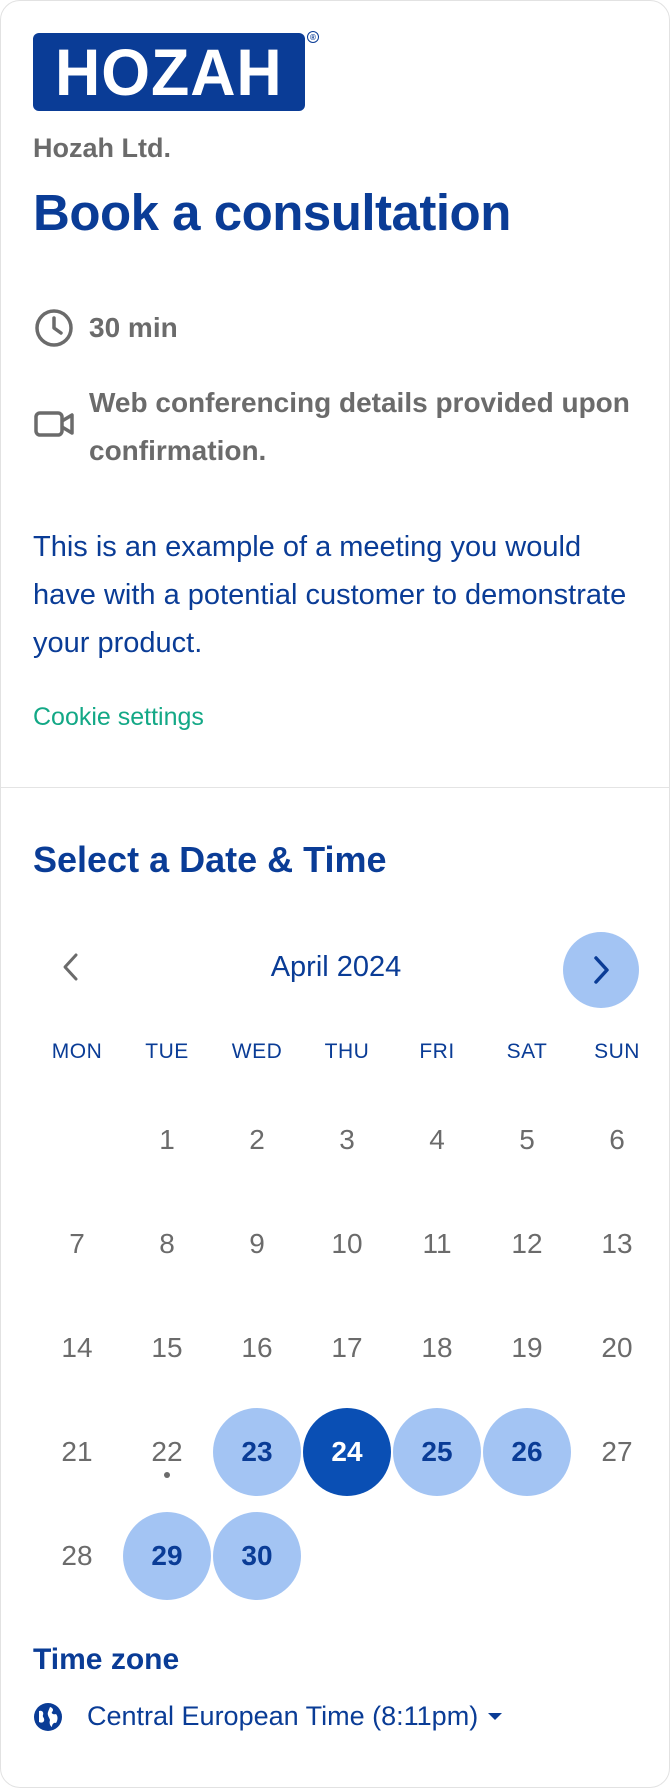  I want to click on caret-down-icon, so click(495, 1716).